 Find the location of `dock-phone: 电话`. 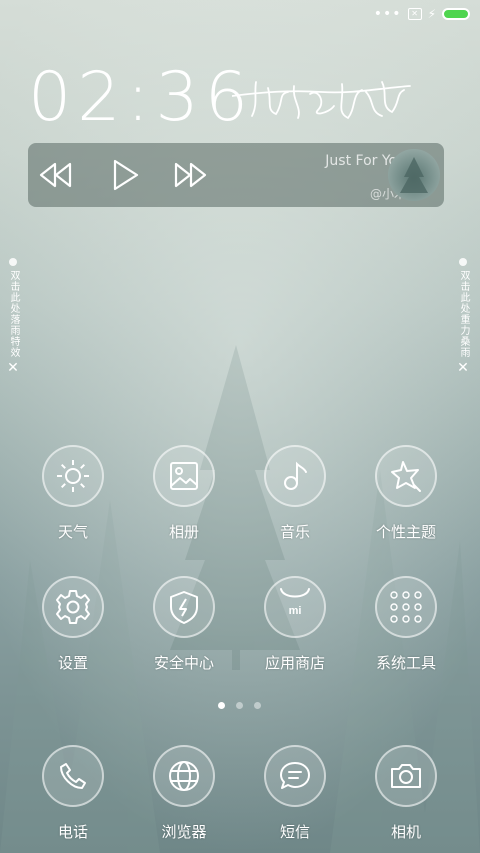

dock-phone: 电话 is located at coordinates (73, 793).